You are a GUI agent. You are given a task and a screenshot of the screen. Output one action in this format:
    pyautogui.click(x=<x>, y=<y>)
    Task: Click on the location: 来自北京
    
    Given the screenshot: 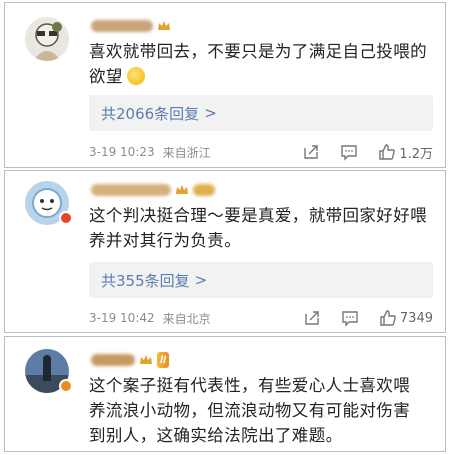 What is the action you would take?
    pyautogui.click(x=186, y=318)
    